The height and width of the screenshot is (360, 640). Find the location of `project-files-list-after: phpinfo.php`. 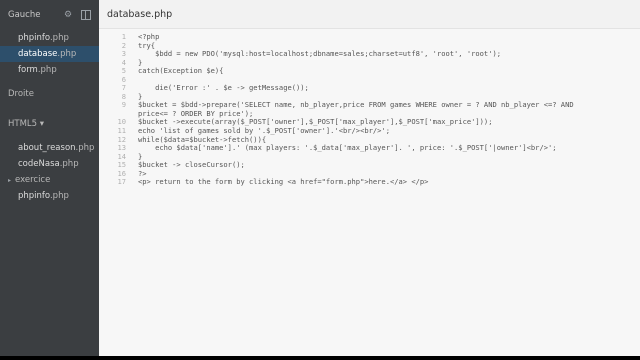

project-files-list-after: phpinfo.php is located at coordinates (49, 196).